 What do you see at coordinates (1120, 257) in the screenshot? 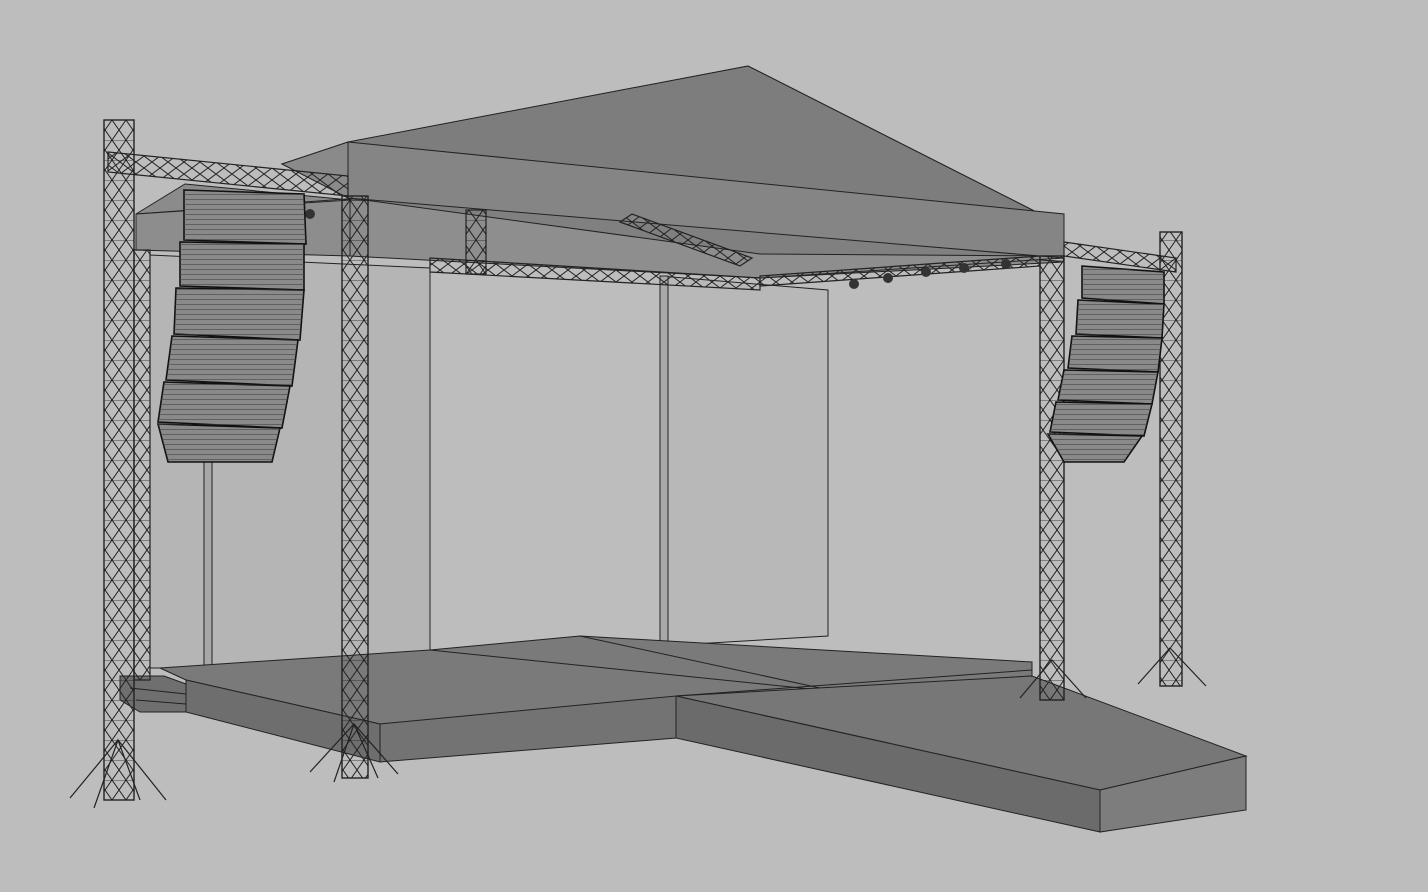
I see `truss-beam-top-right` at bounding box center [1120, 257].